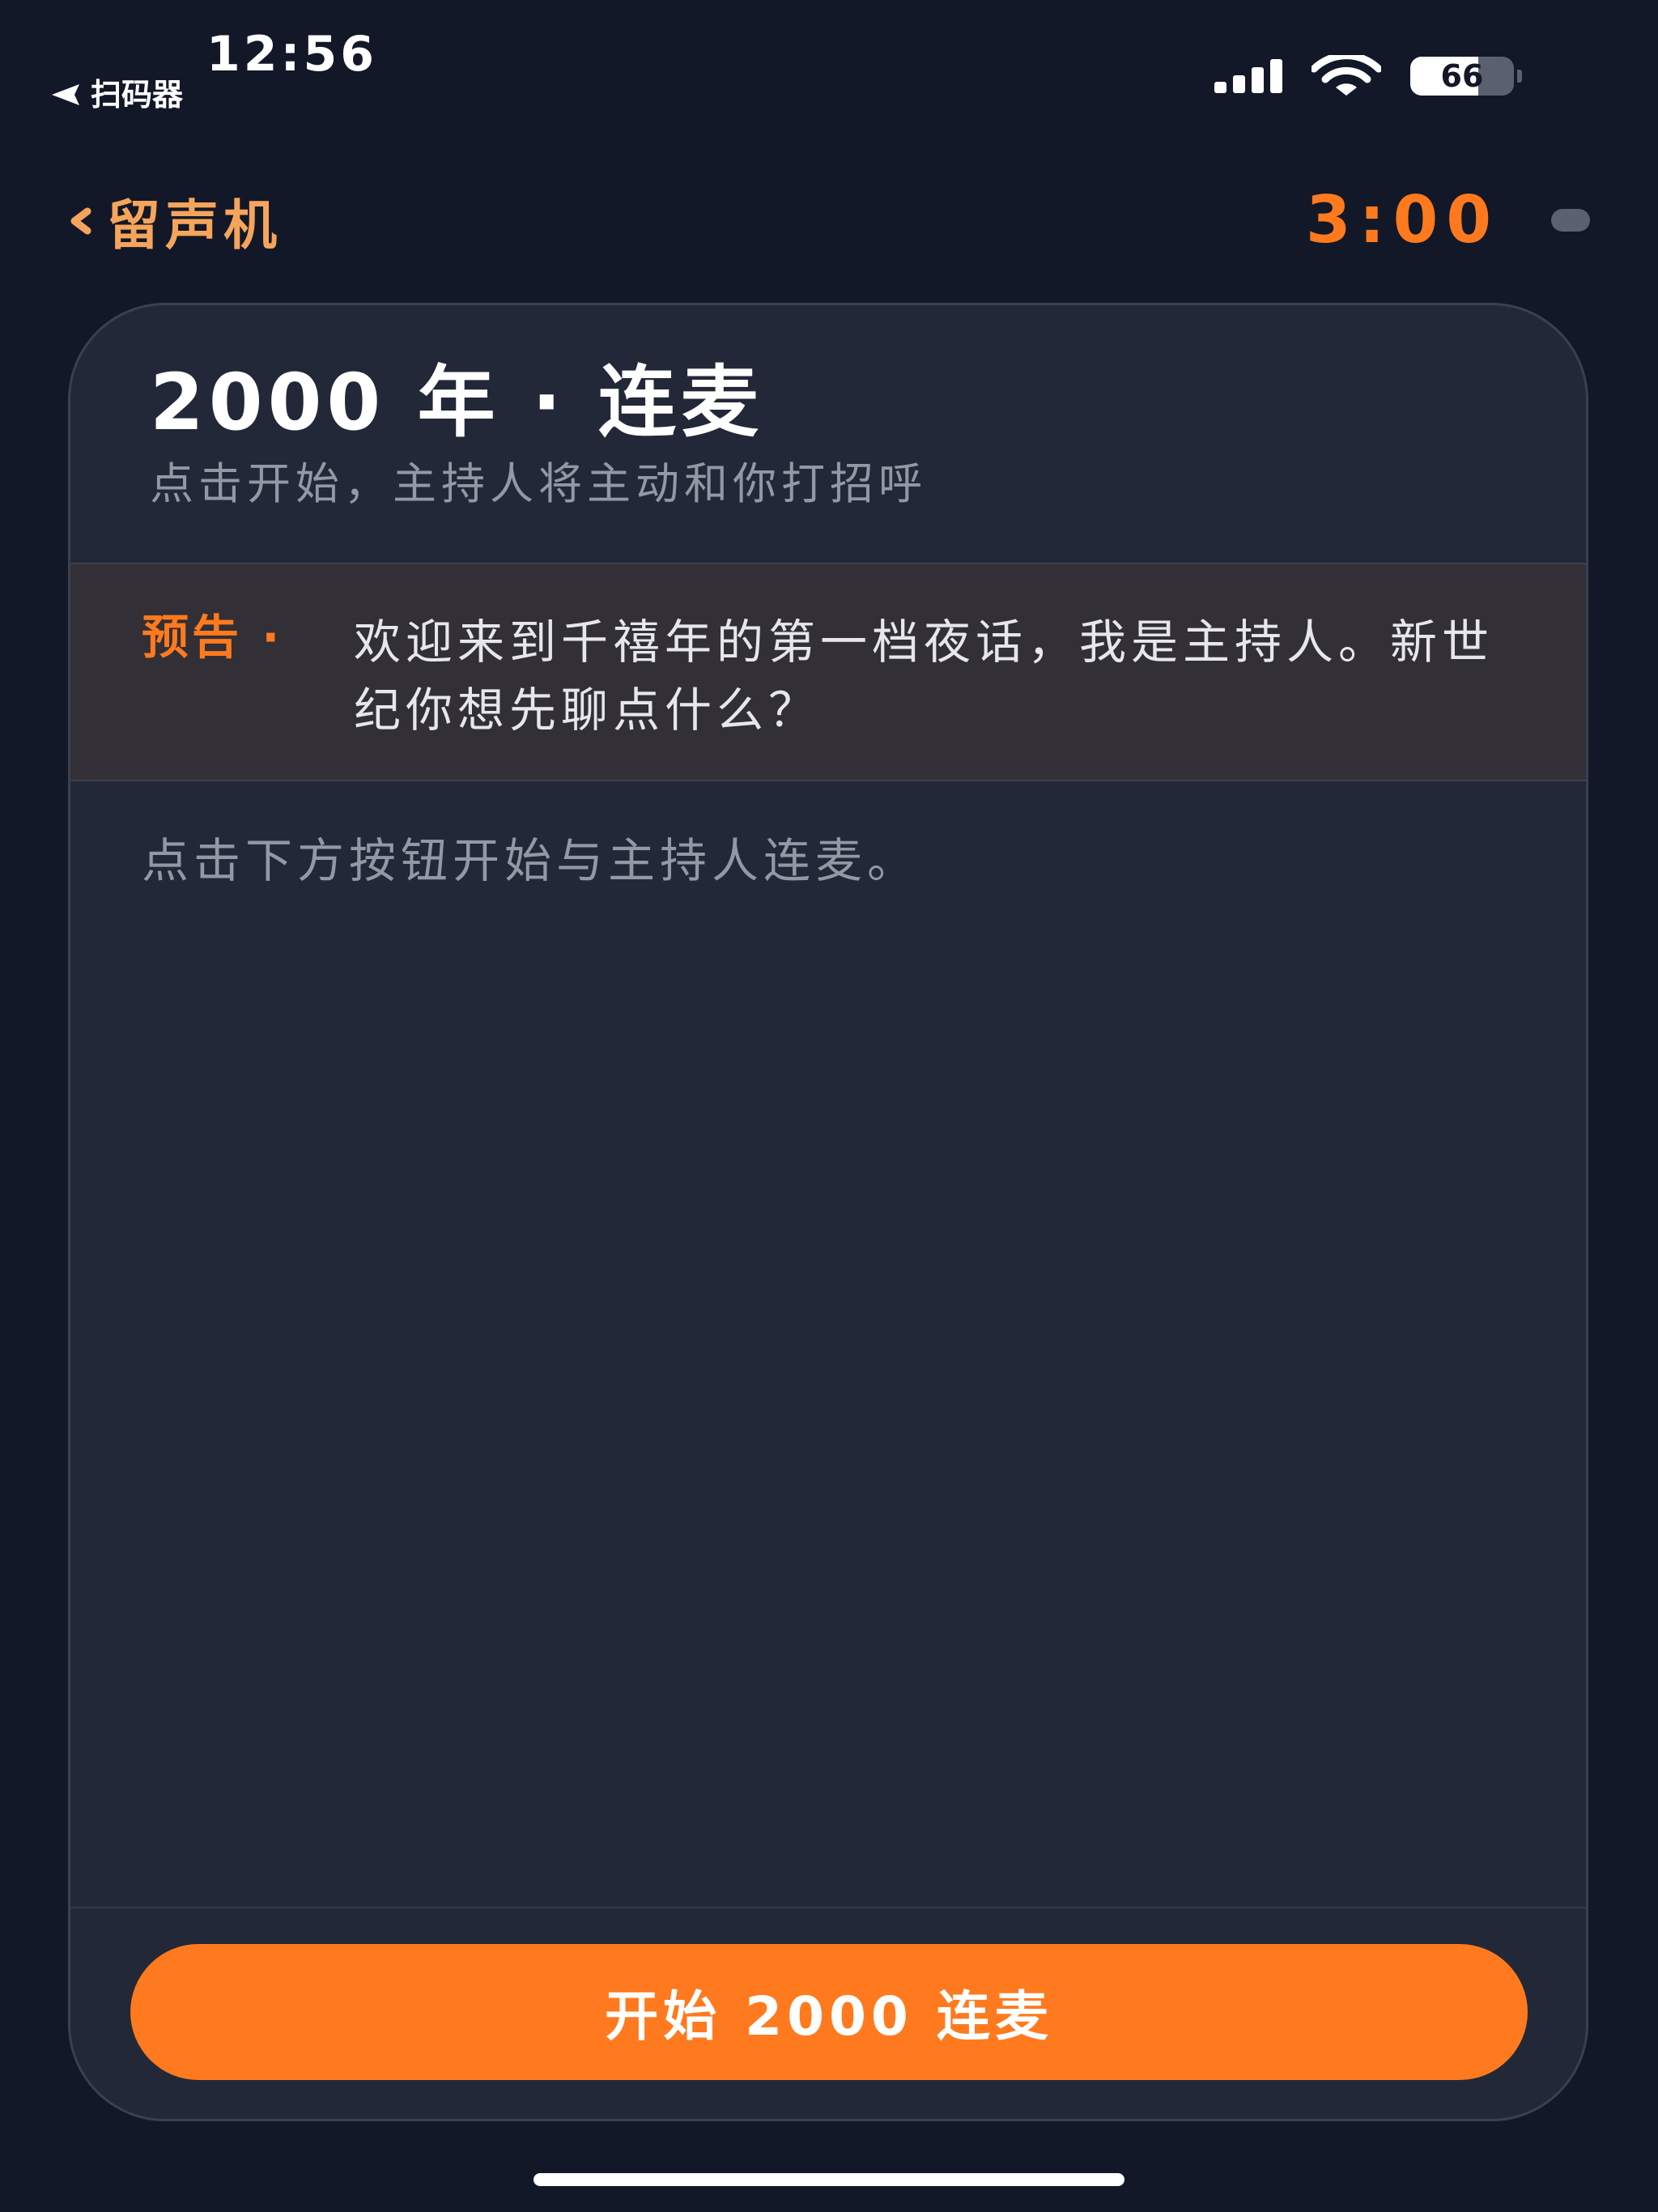 This screenshot has height=2212, width=1658. I want to click on countdown-timer: 3:00, so click(1402, 219).